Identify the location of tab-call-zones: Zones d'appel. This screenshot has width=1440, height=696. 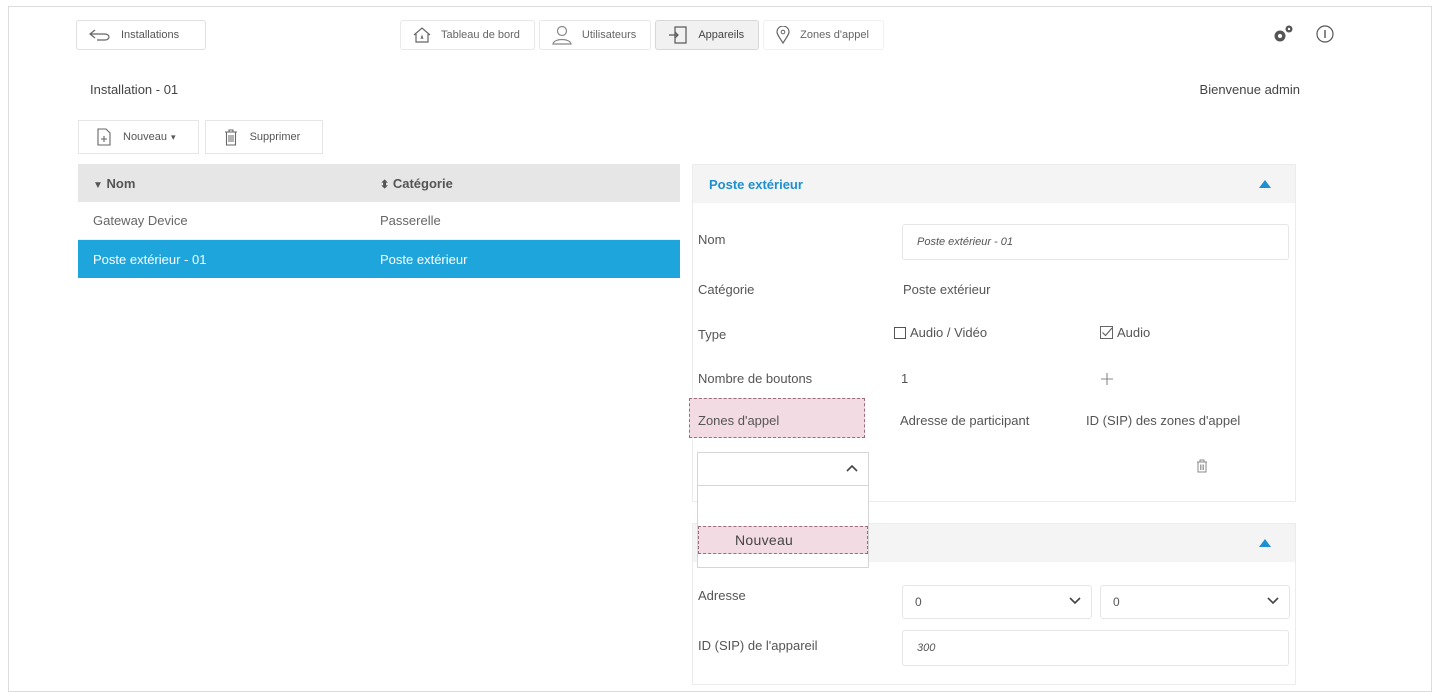
(823, 35).